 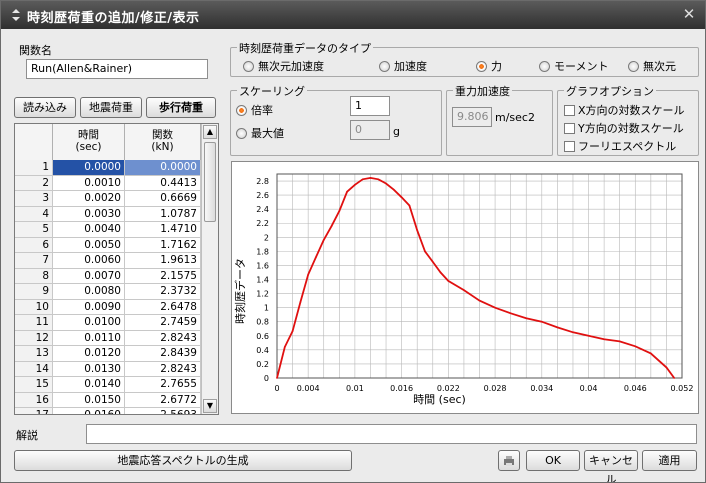 What do you see at coordinates (574, 66) in the screenshot?
I see `type-radio-moment: モーメント` at bounding box center [574, 66].